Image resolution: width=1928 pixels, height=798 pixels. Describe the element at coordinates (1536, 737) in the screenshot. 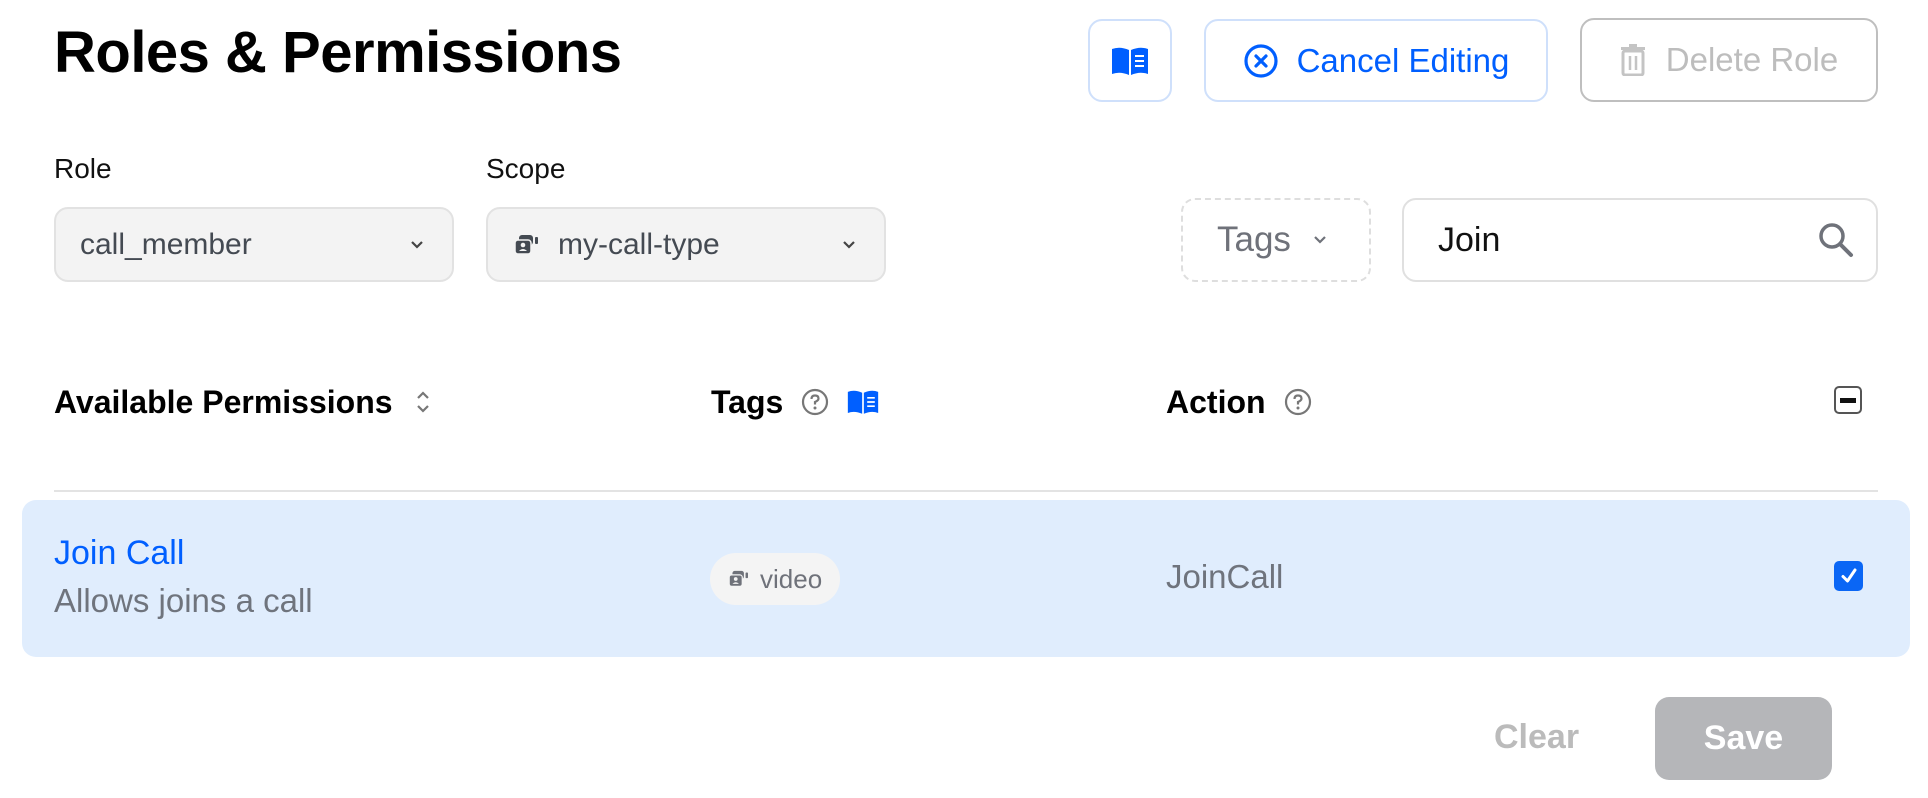

I see `clear-button: Clear` at that location.